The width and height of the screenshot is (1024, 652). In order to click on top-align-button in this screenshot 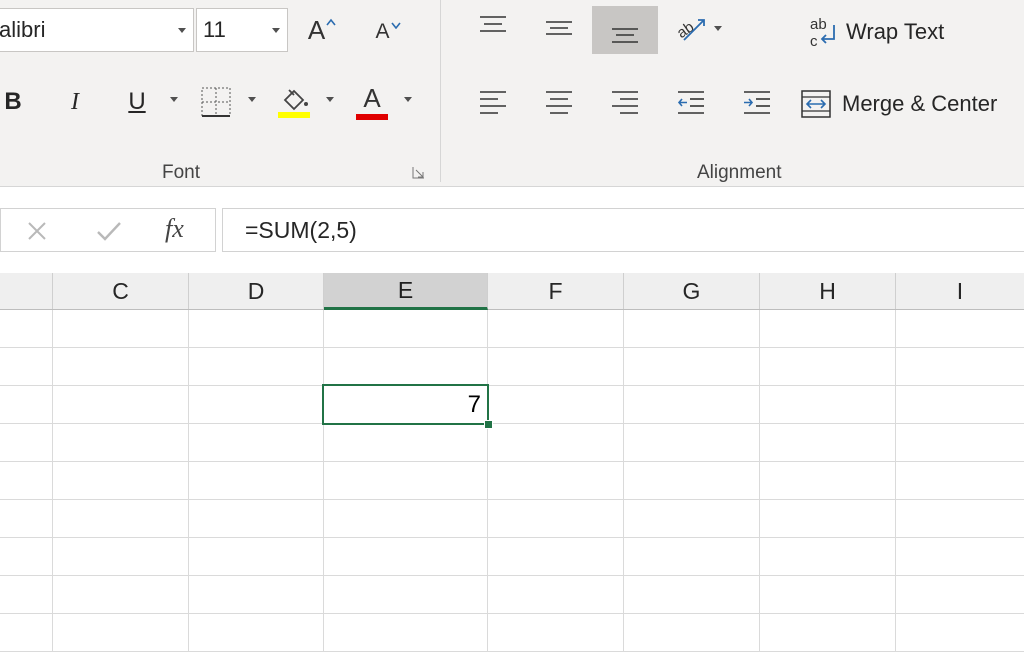, I will do `click(493, 26)`.